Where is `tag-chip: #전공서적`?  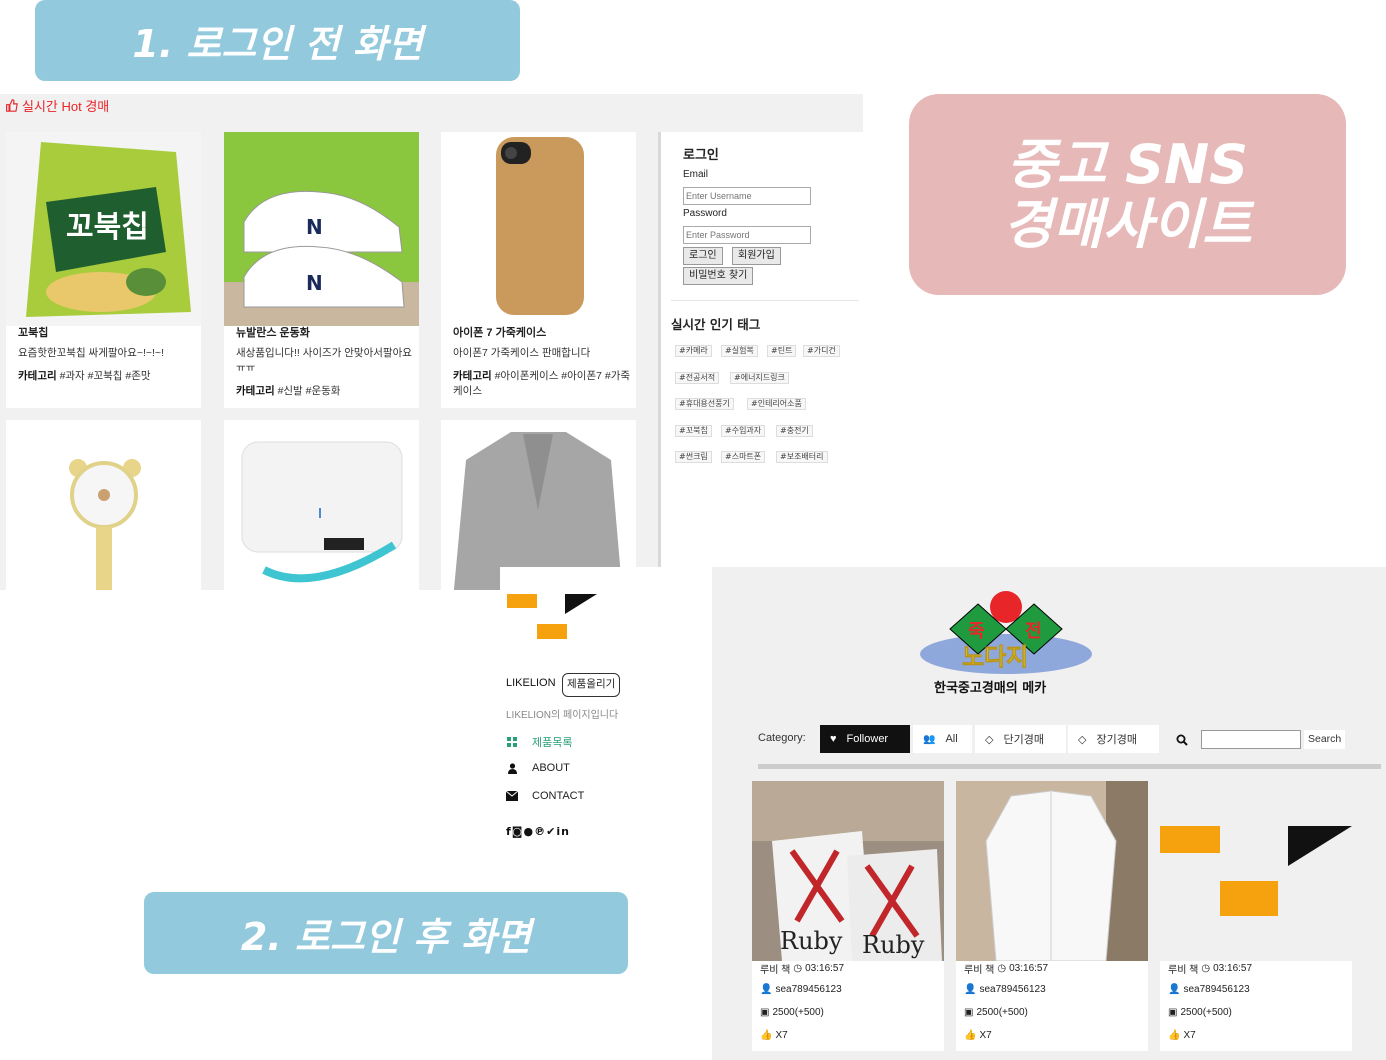
tag-chip: #전공서적 is located at coordinates (697, 378).